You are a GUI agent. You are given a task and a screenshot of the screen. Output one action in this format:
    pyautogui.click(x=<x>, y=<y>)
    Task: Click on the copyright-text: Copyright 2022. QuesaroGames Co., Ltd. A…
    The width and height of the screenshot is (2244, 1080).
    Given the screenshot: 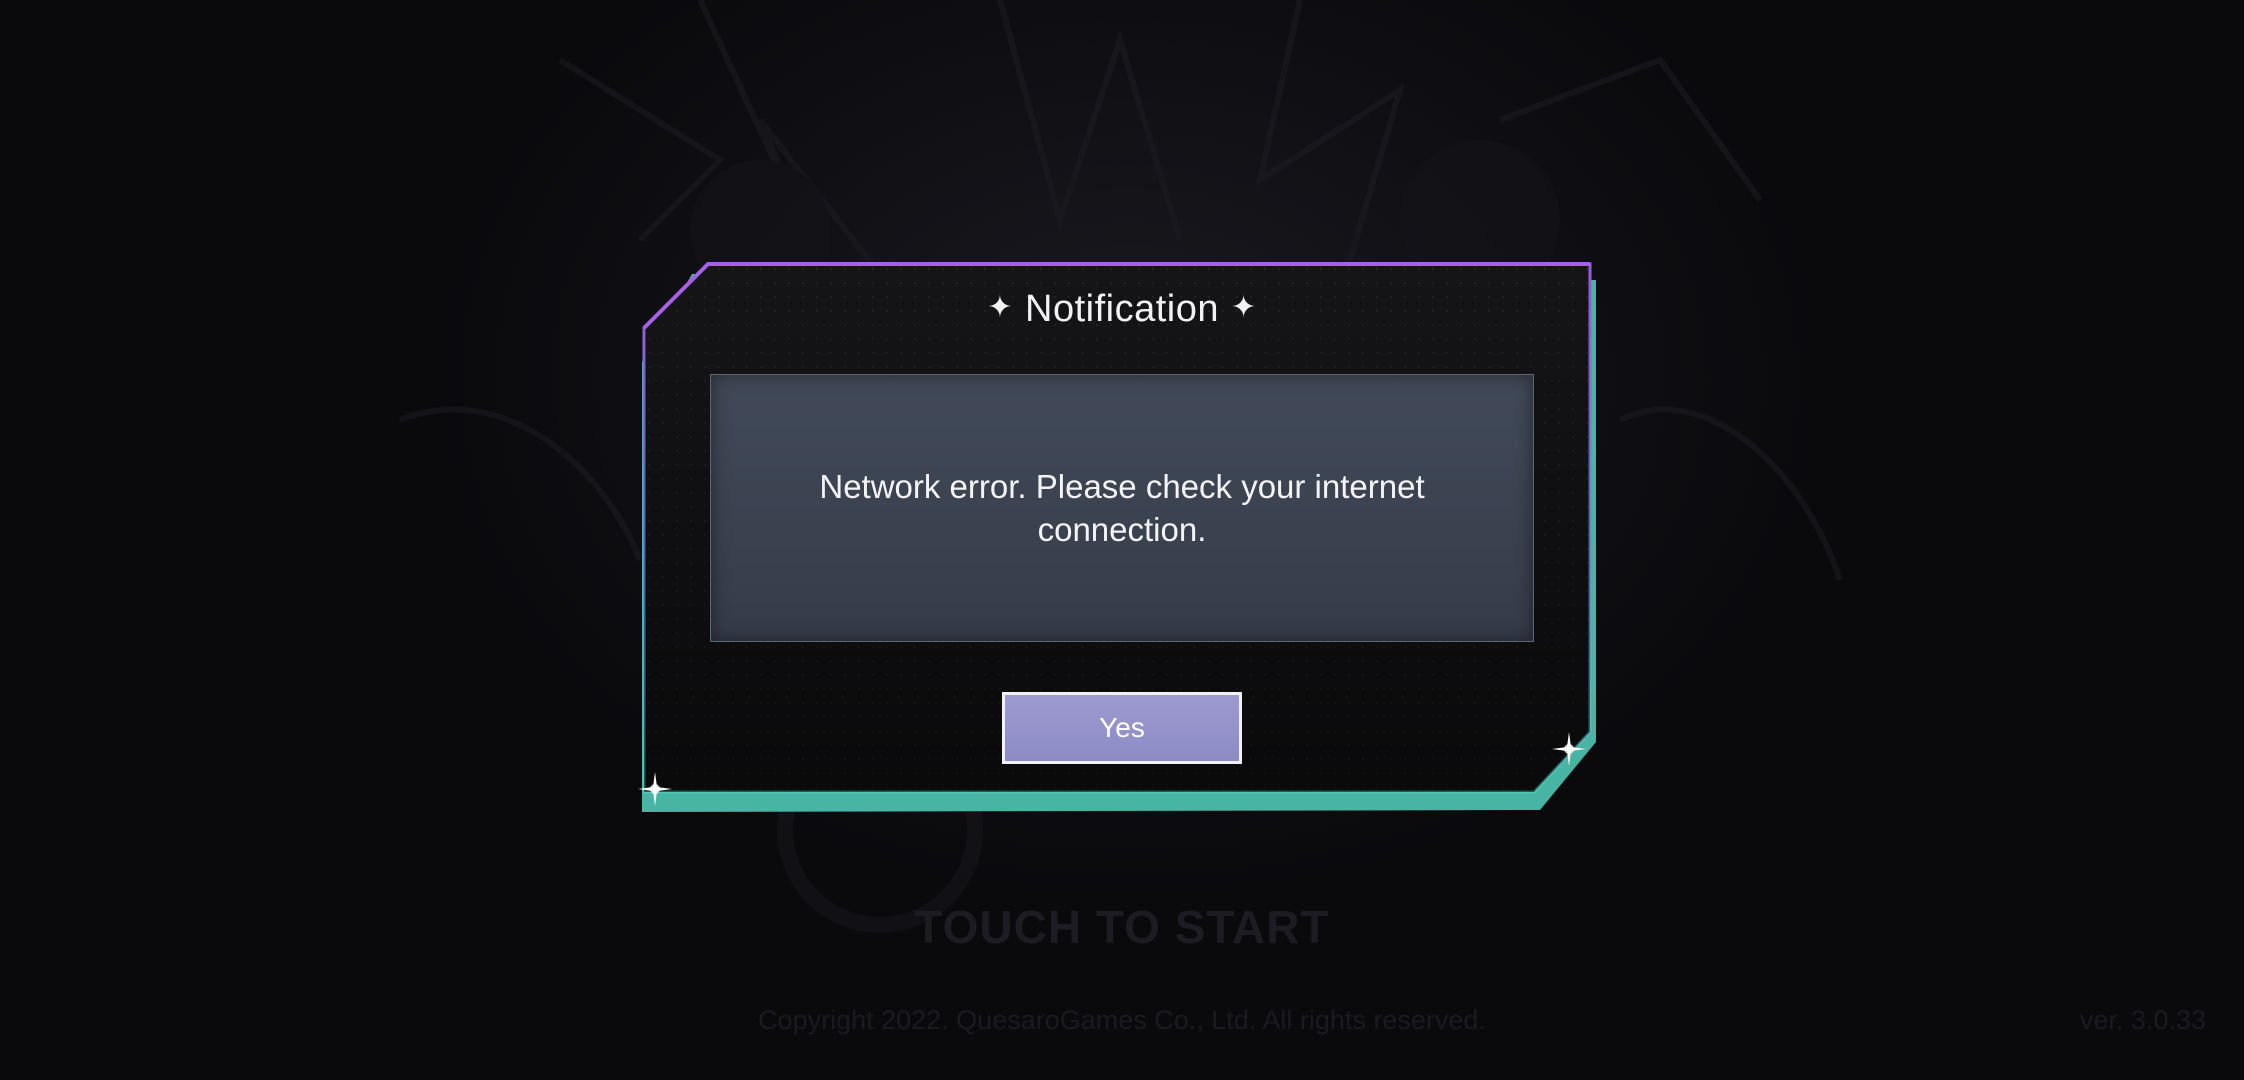 What is the action you would take?
    pyautogui.click(x=1122, y=1020)
    